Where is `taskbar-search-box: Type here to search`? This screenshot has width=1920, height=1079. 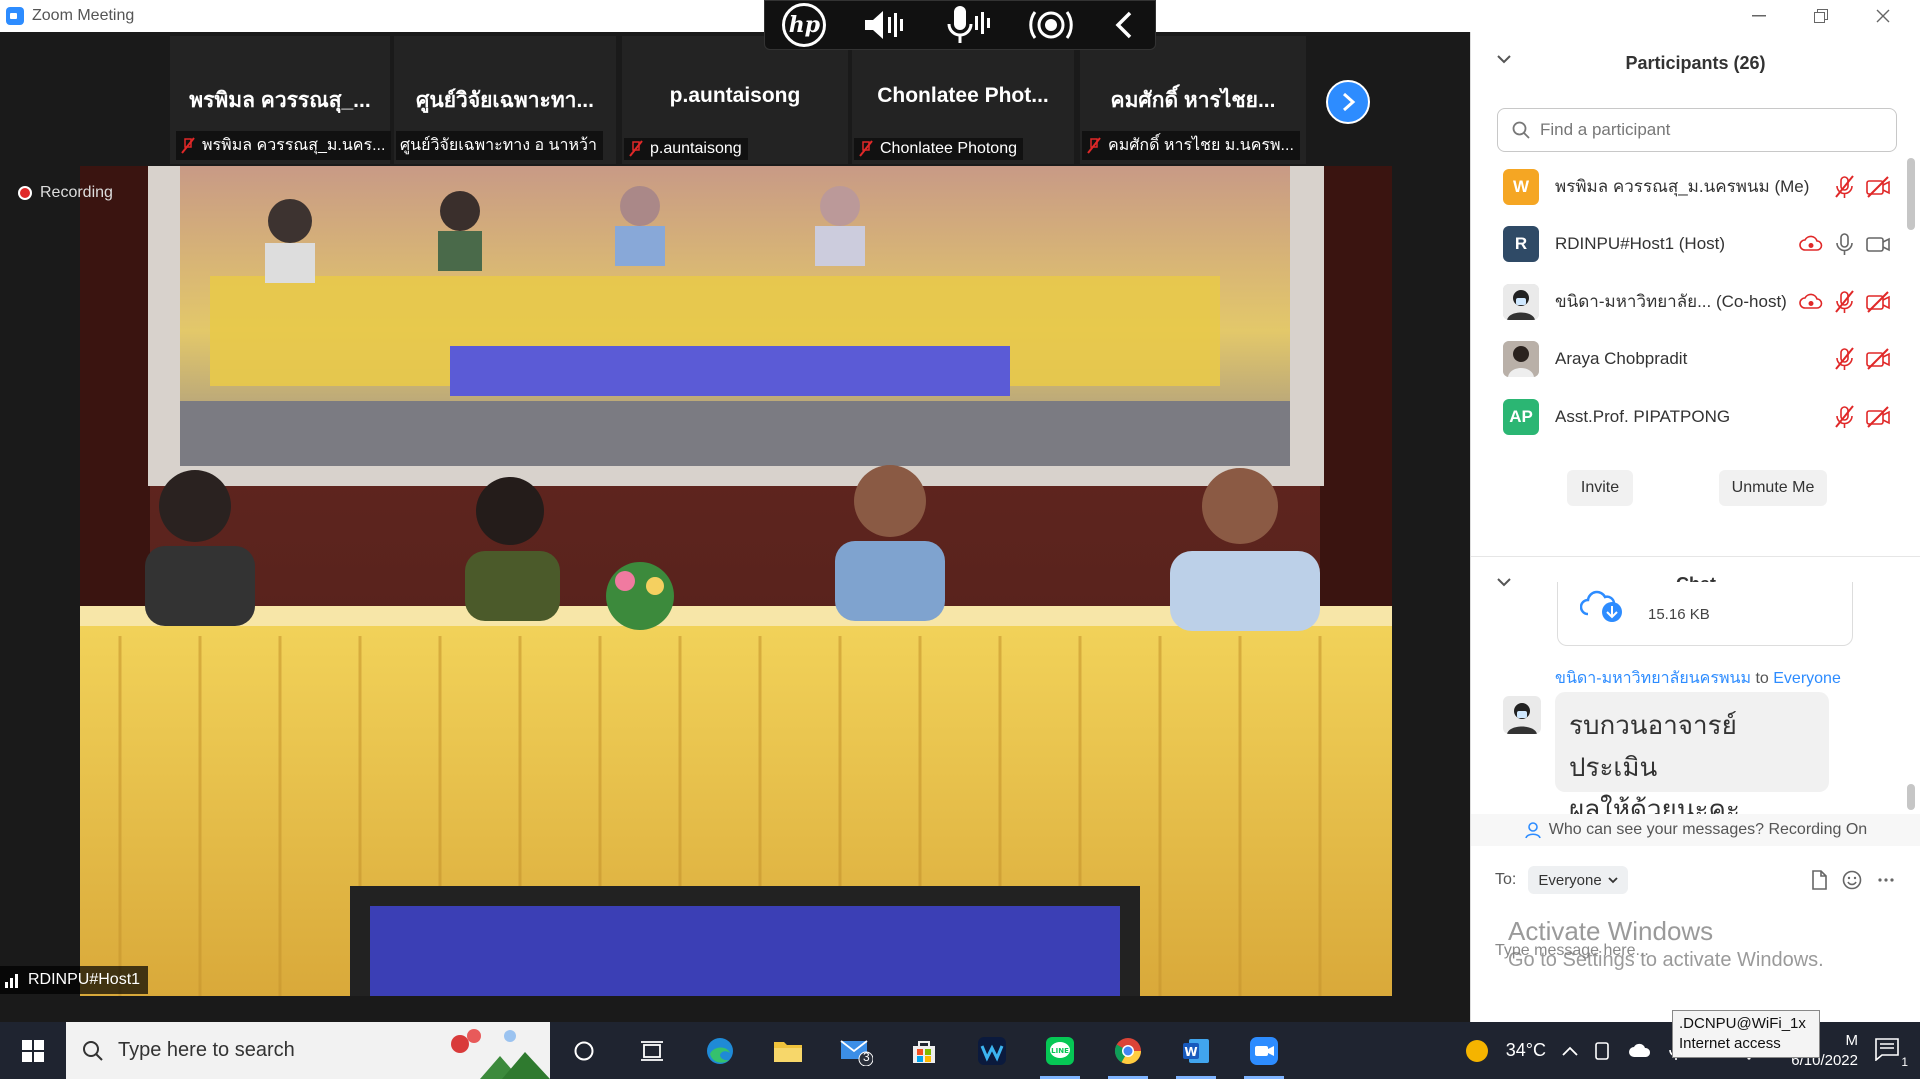
taskbar-search-box: Type here to search is located at coordinates (308, 1050).